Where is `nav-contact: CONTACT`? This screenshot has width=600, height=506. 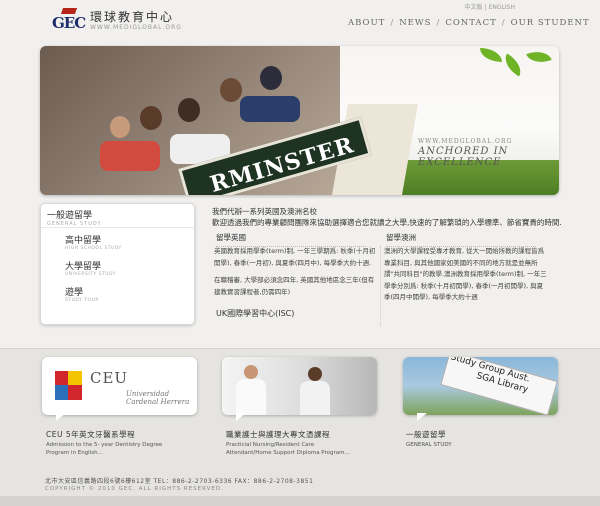
nav-contact: CONTACT is located at coordinates (470, 23).